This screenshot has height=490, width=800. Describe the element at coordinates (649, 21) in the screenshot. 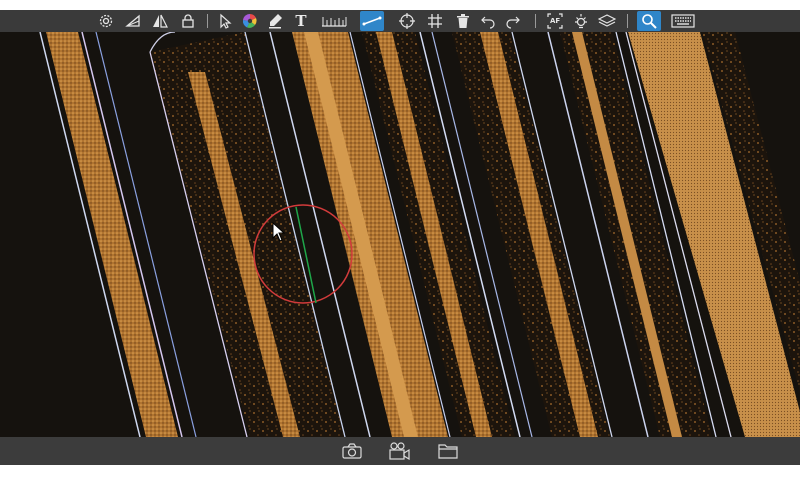

I see `zoom-icon` at that location.